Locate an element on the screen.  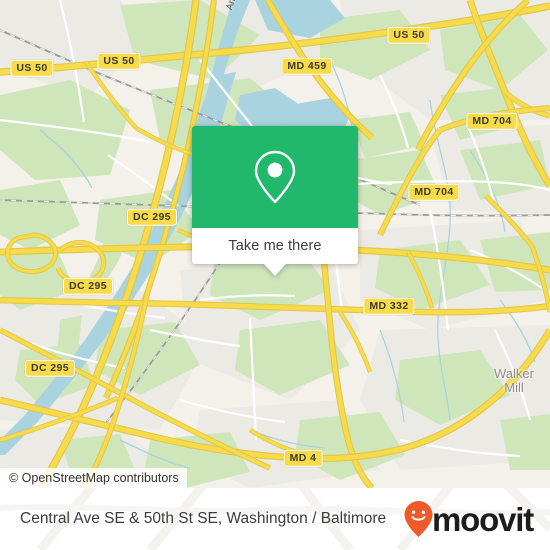
popup-pointer-tail is located at coordinates (275, 270).